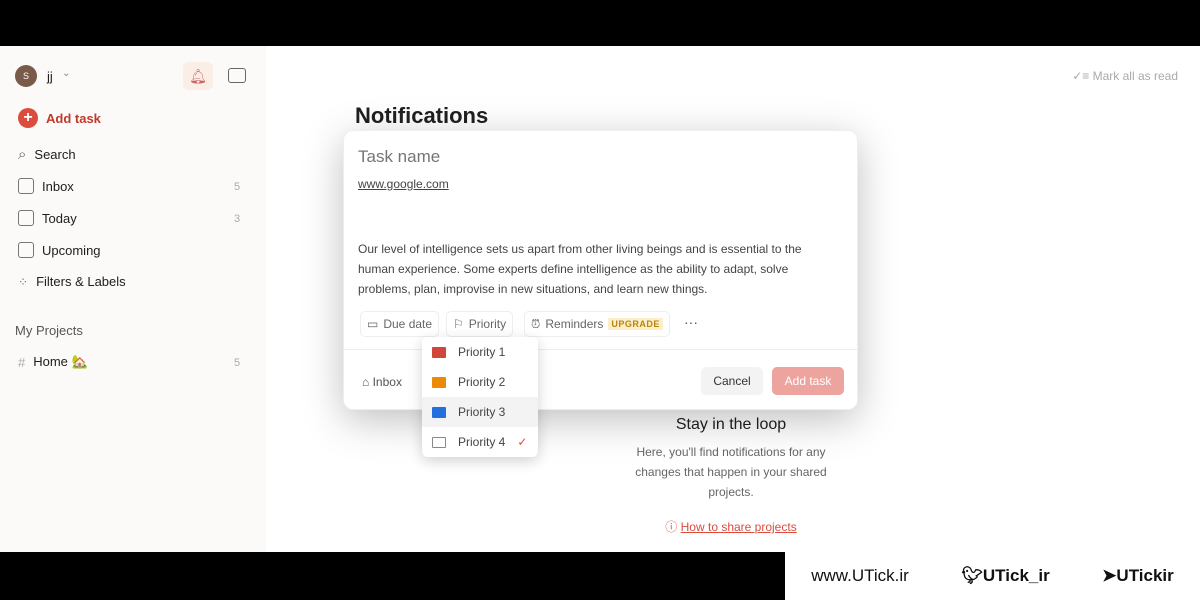 This screenshot has height=600, width=1200. I want to click on mark-all-read-button: ✓≡ Mark all as read, so click(1125, 76).